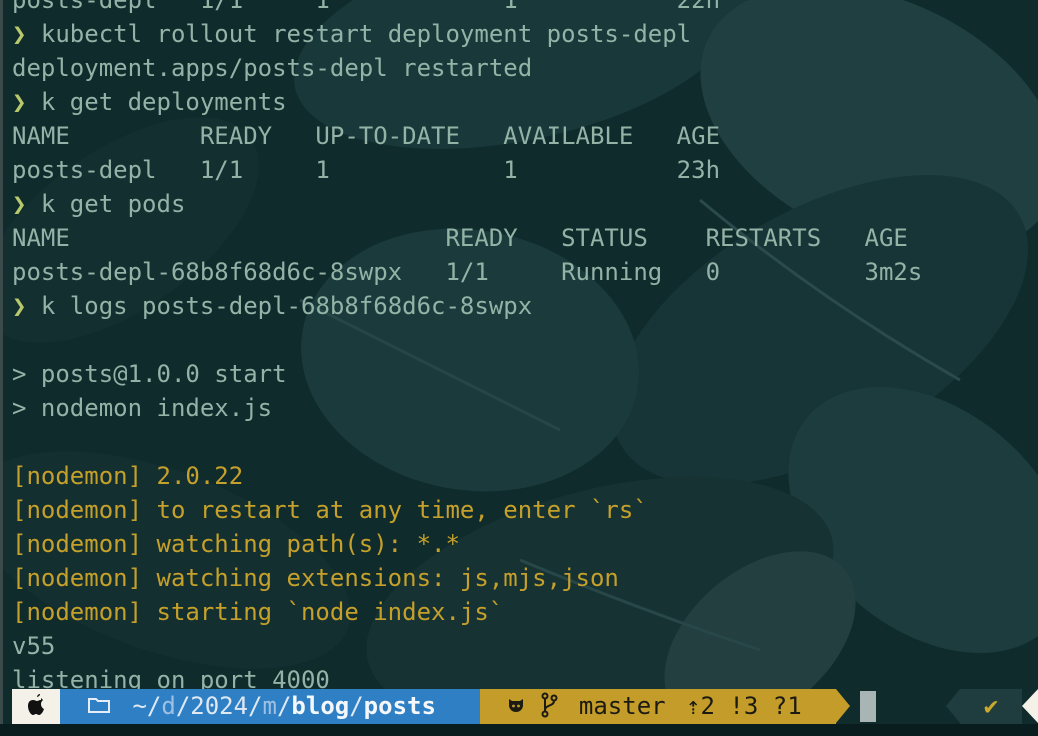 This screenshot has height=736, width=1038. Describe the element at coordinates (142, 408) in the screenshot. I see `line-text: > nodemon index.js` at that location.